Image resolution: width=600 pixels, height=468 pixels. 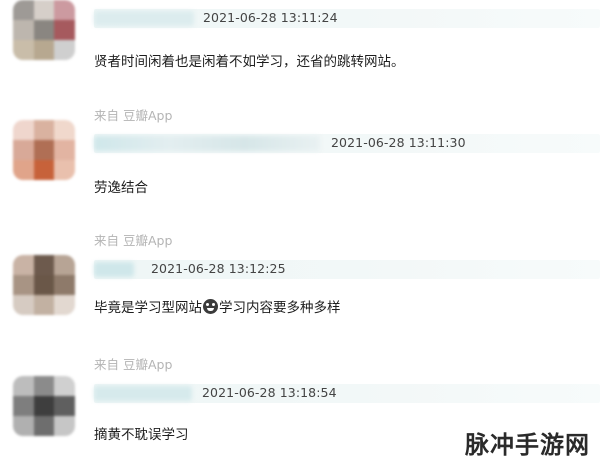 What do you see at coordinates (141, 435) in the screenshot?
I see `comment-text: 摘黄不耽误学习` at bounding box center [141, 435].